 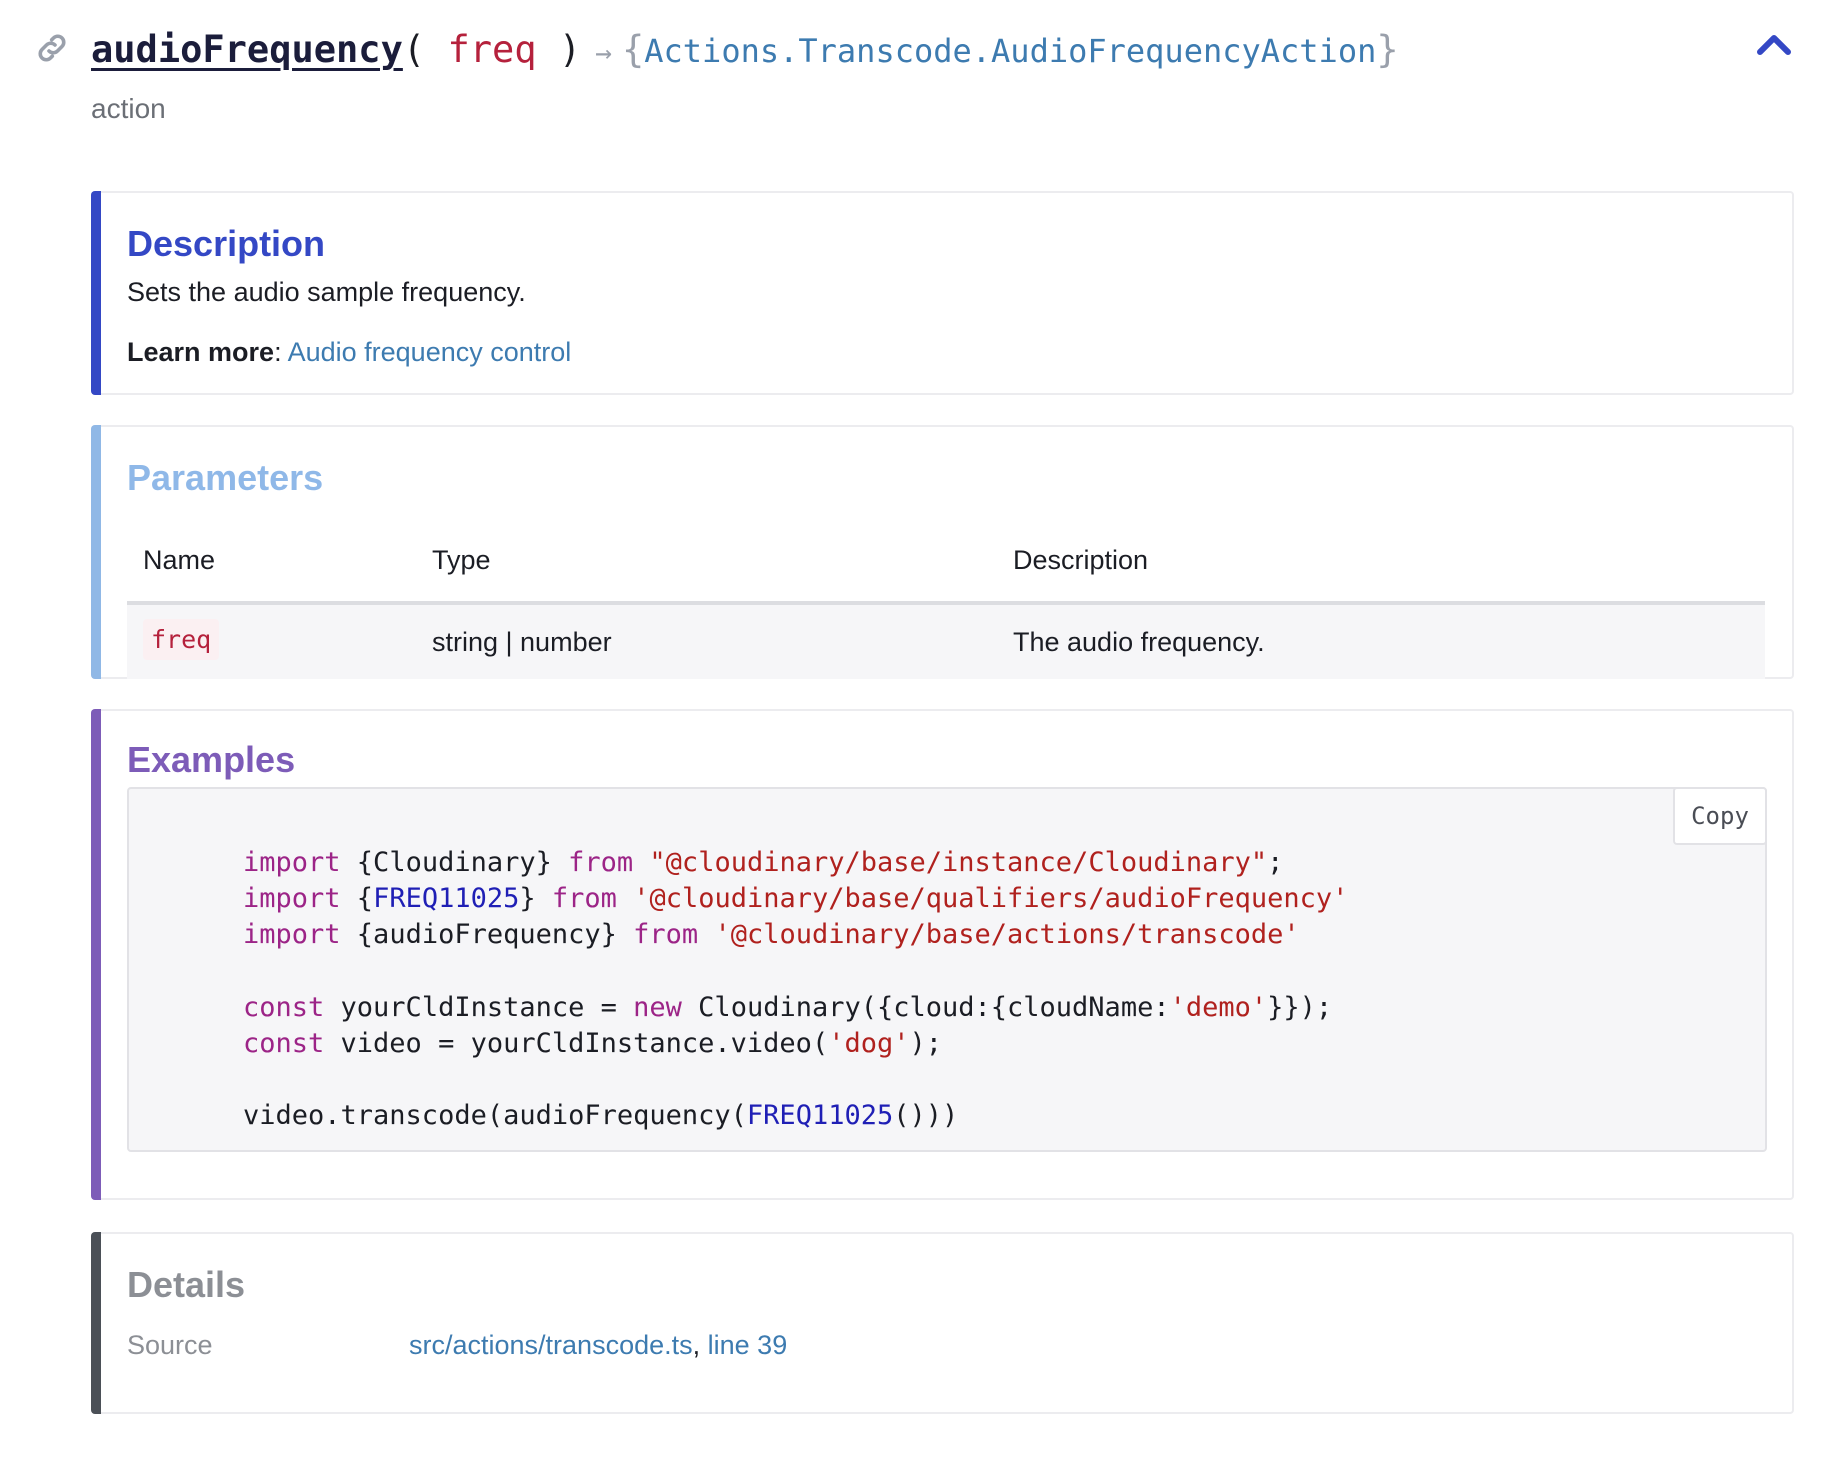 I want to click on description-title: Description, so click(x=226, y=243).